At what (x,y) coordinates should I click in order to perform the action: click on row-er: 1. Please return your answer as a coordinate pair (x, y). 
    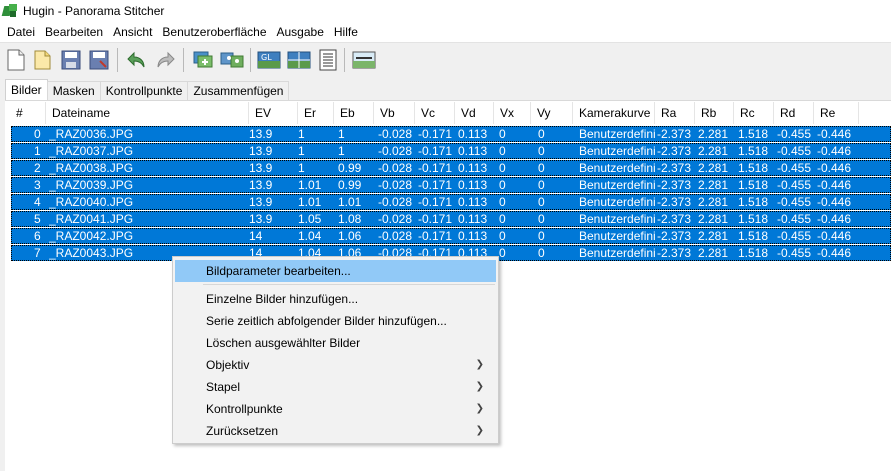
    Looking at the image, I should click on (301, 151).